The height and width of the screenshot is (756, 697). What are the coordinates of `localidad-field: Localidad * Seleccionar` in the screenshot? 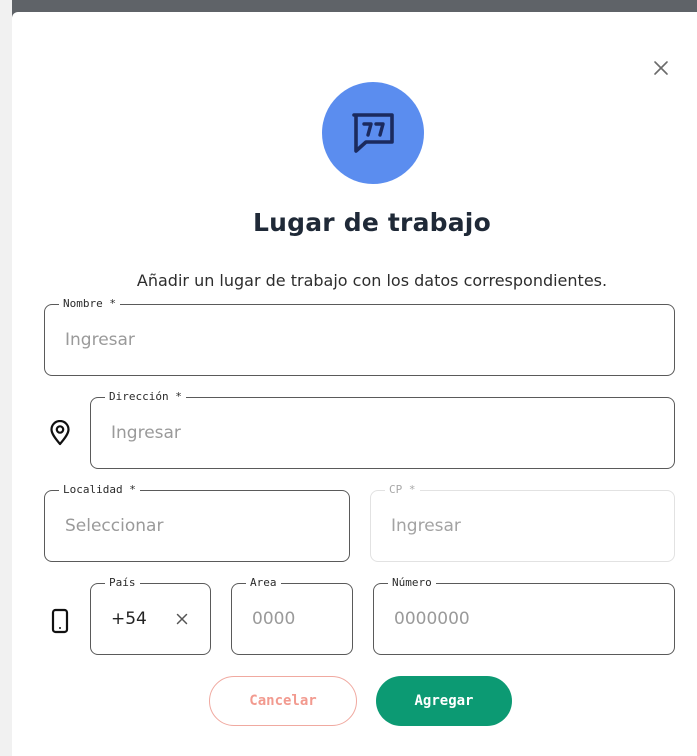 It's located at (197, 522).